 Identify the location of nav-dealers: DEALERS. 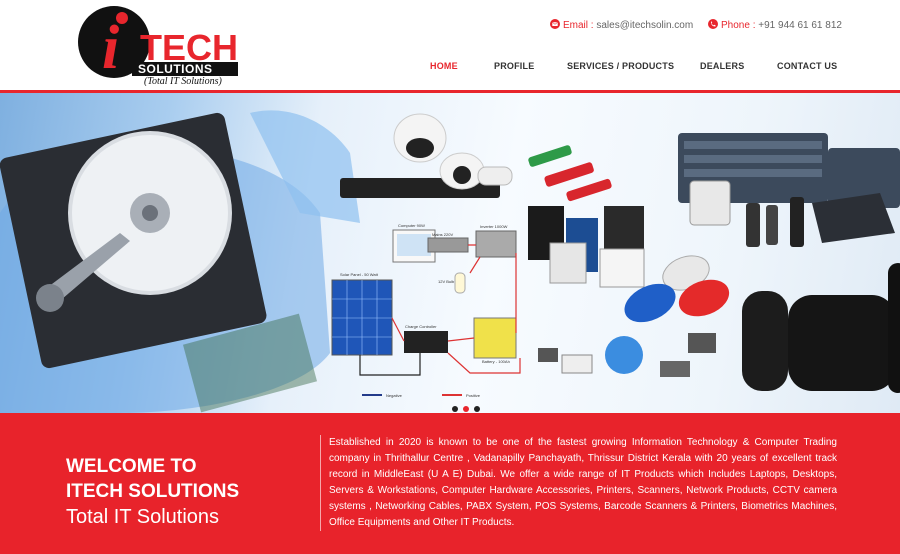
(722, 66).